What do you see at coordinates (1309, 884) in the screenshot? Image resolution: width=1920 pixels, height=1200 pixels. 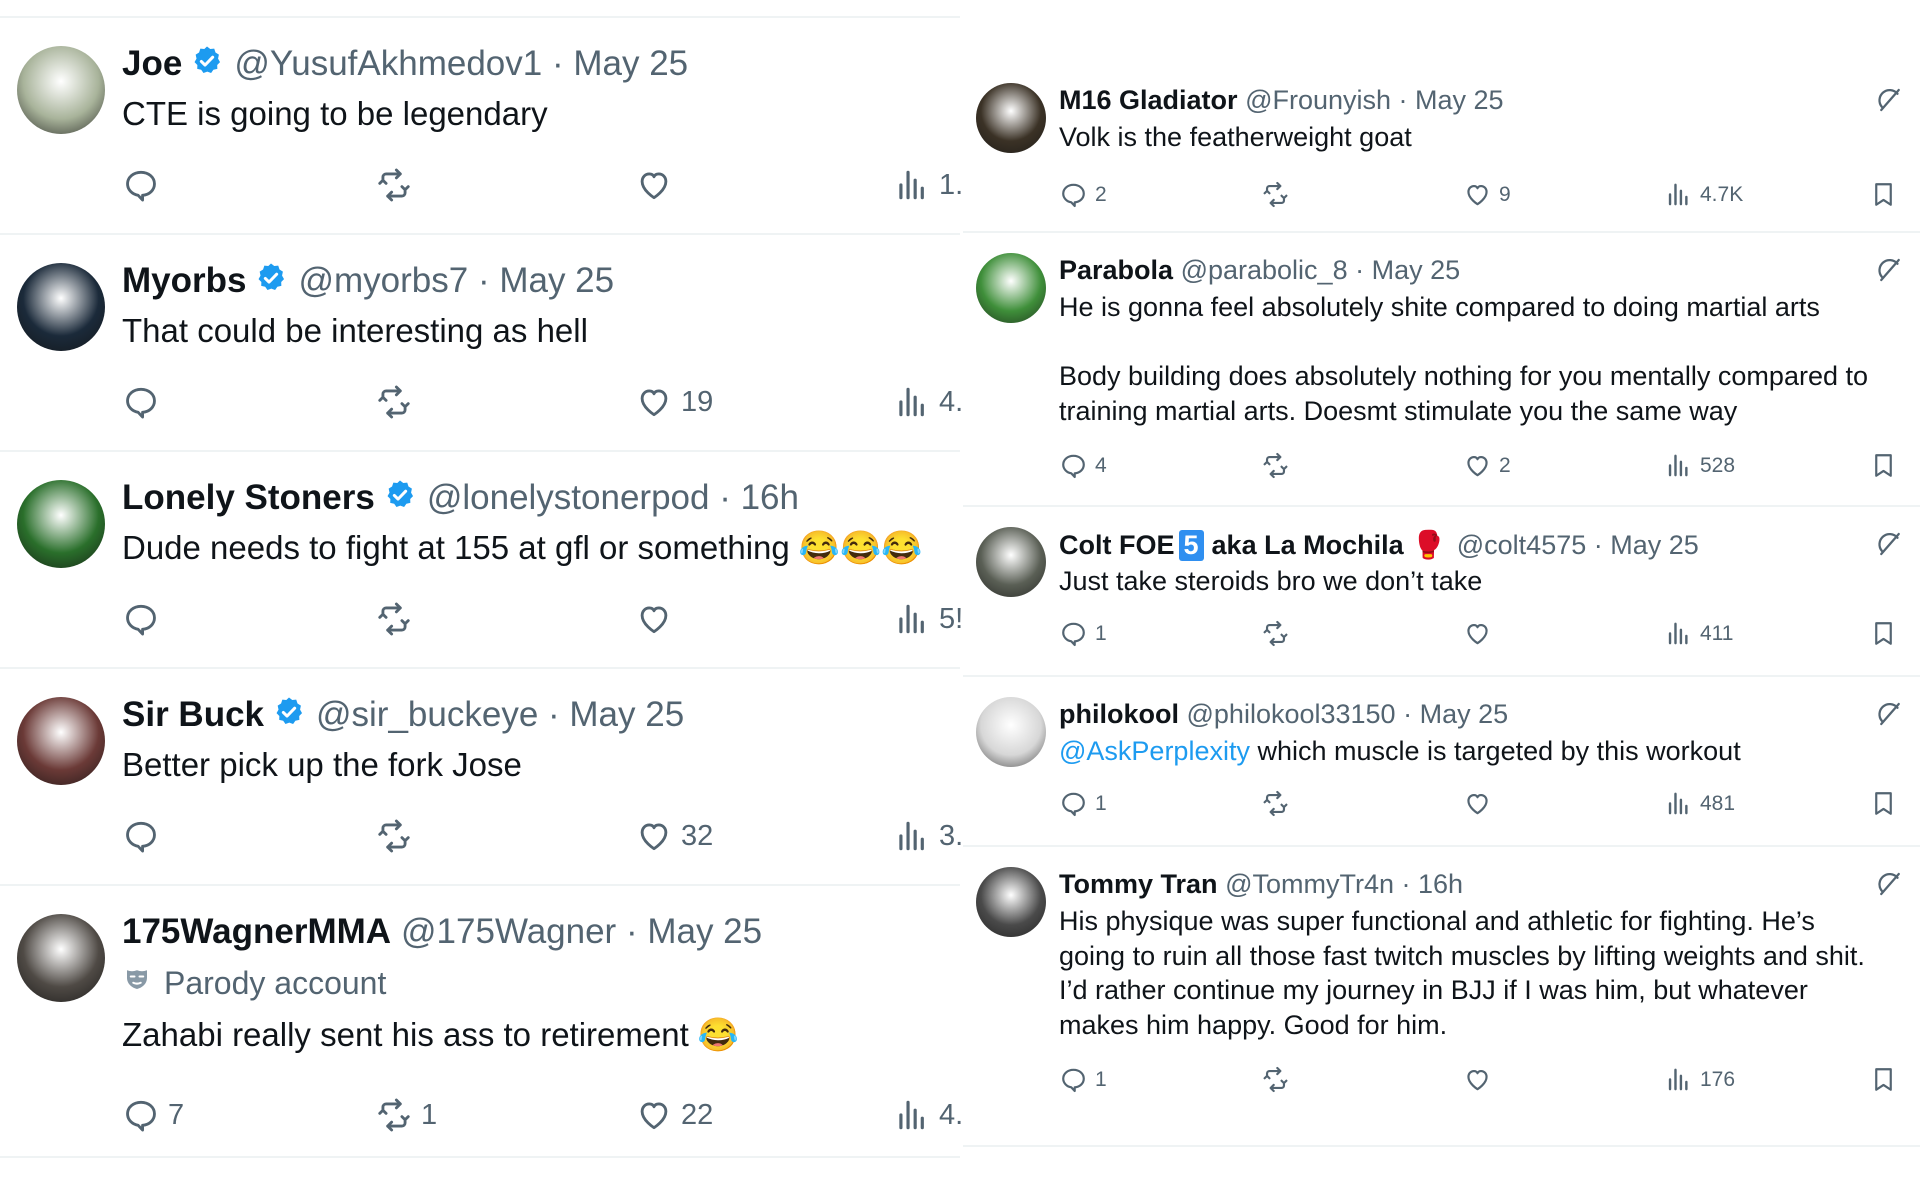 I see `user-handle: @TommyTr4n` at bounding box center [1309, 884].